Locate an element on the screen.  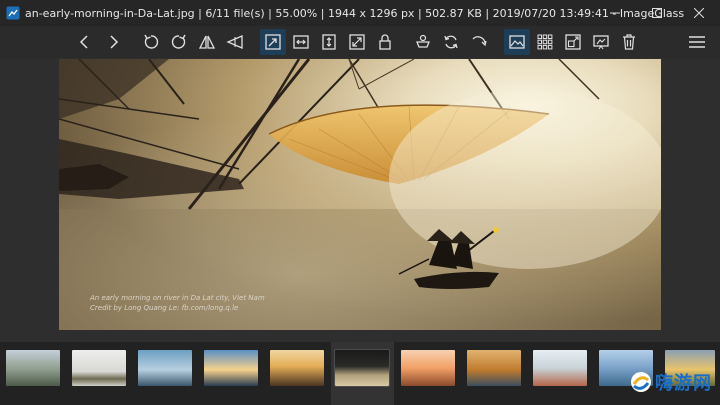
actual-size-icon is located at coordinates (273, 42).